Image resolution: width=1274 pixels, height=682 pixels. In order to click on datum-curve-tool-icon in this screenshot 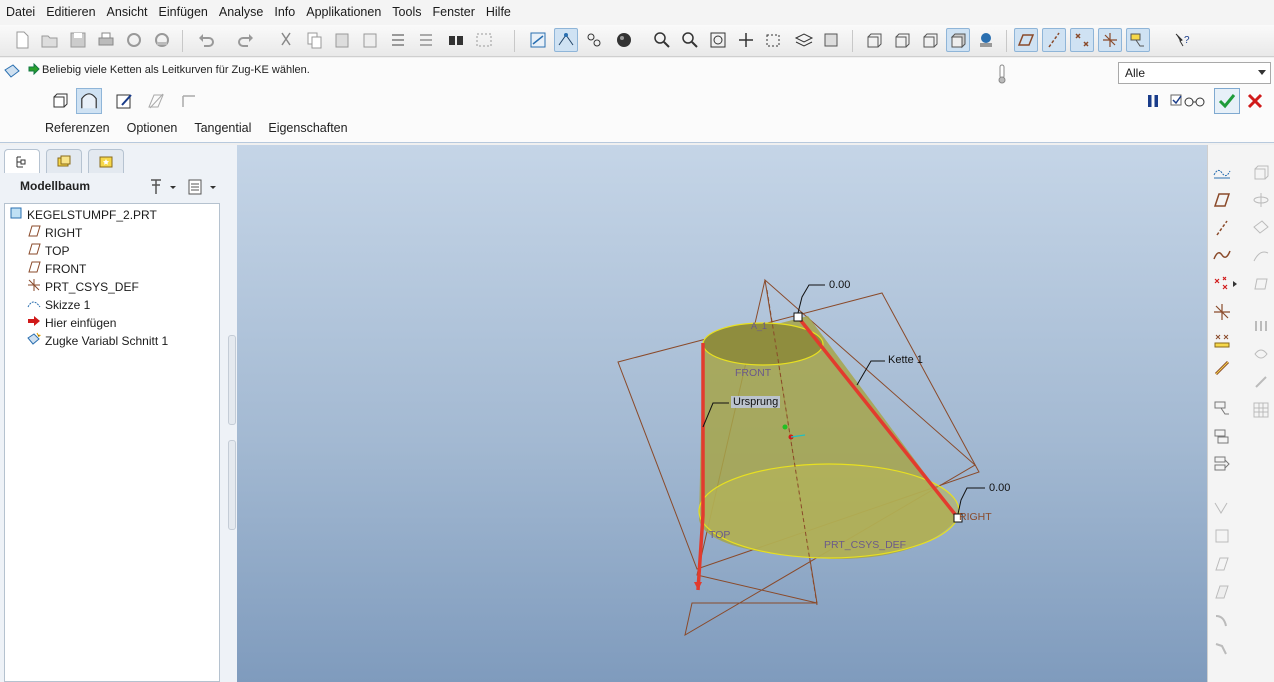, I will do `click(1222, 256)`.